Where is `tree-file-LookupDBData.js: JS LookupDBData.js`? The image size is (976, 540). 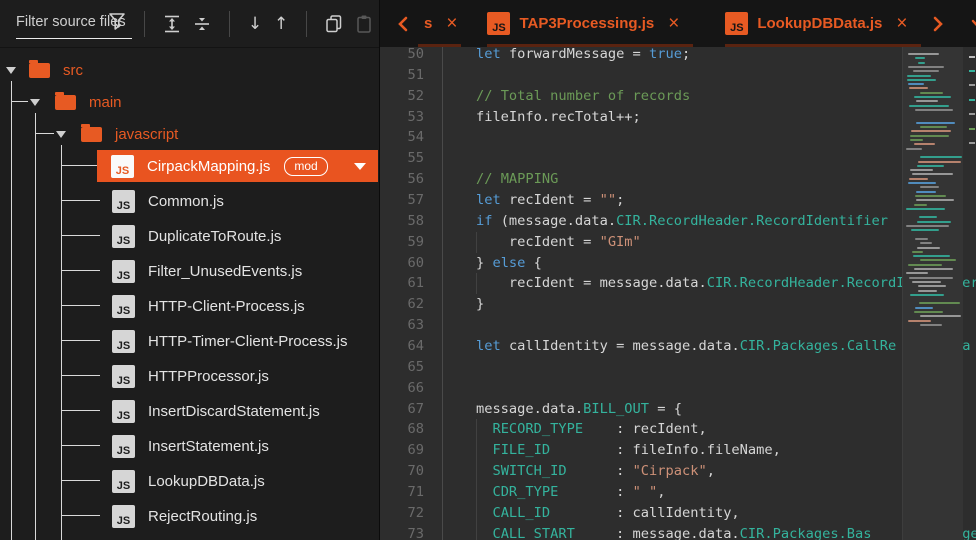
tree-file-LookupDBData.js: JS LookupDBData.js is located at coordinates (188, 481).